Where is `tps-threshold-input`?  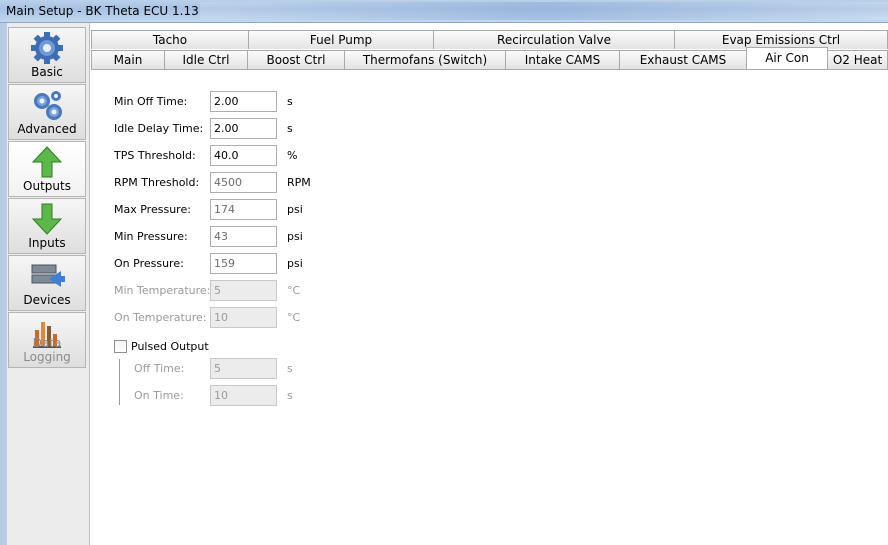 tps-threshold-input is located at coordinates (243, 155).